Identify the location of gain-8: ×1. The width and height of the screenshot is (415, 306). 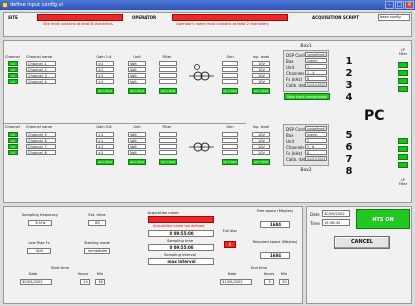
(105, 152).